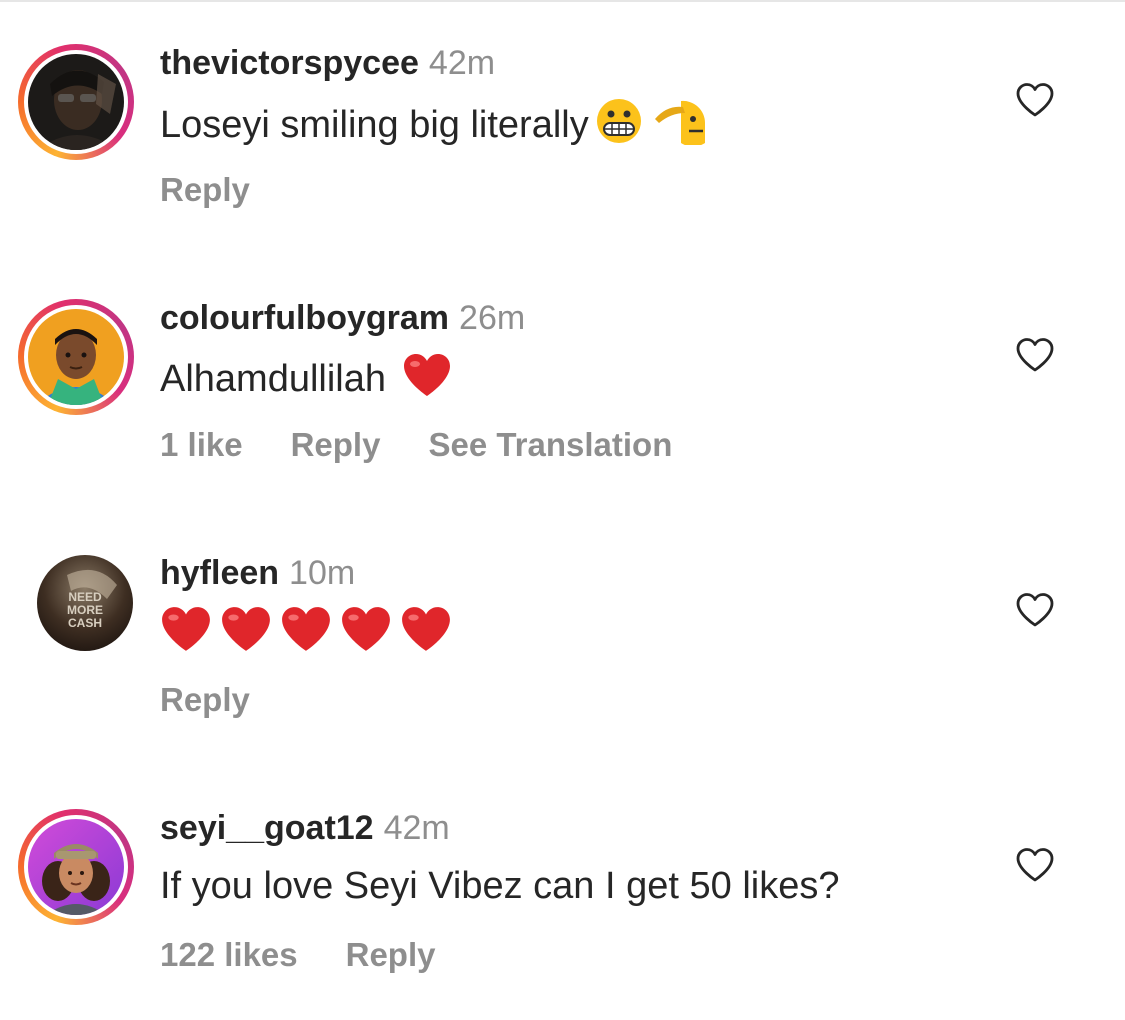 Image resolution: width=1125 pixels, height=1020 pixels. Describe the element at coordinates (85, 623) in the screenshot. I see `svg-text: CASH` at that location.